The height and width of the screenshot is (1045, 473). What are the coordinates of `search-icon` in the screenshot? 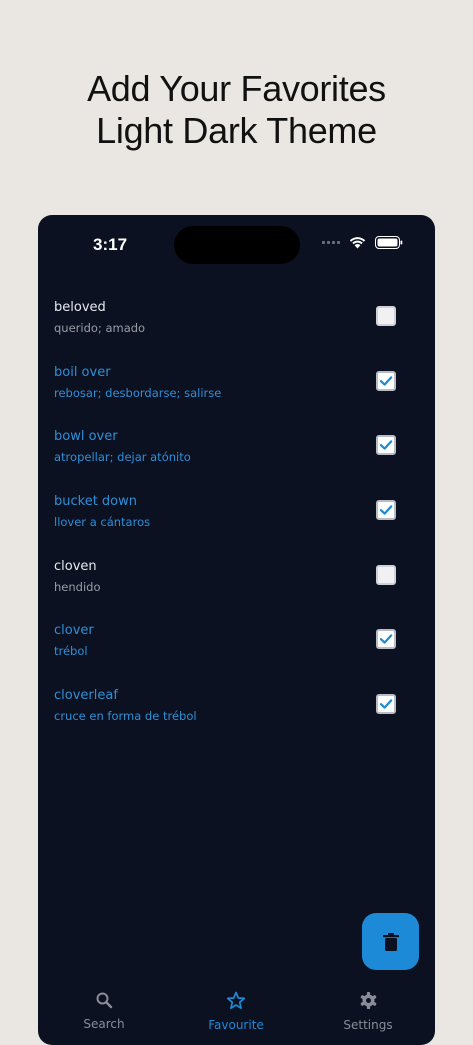 It's located at (104, 1000).